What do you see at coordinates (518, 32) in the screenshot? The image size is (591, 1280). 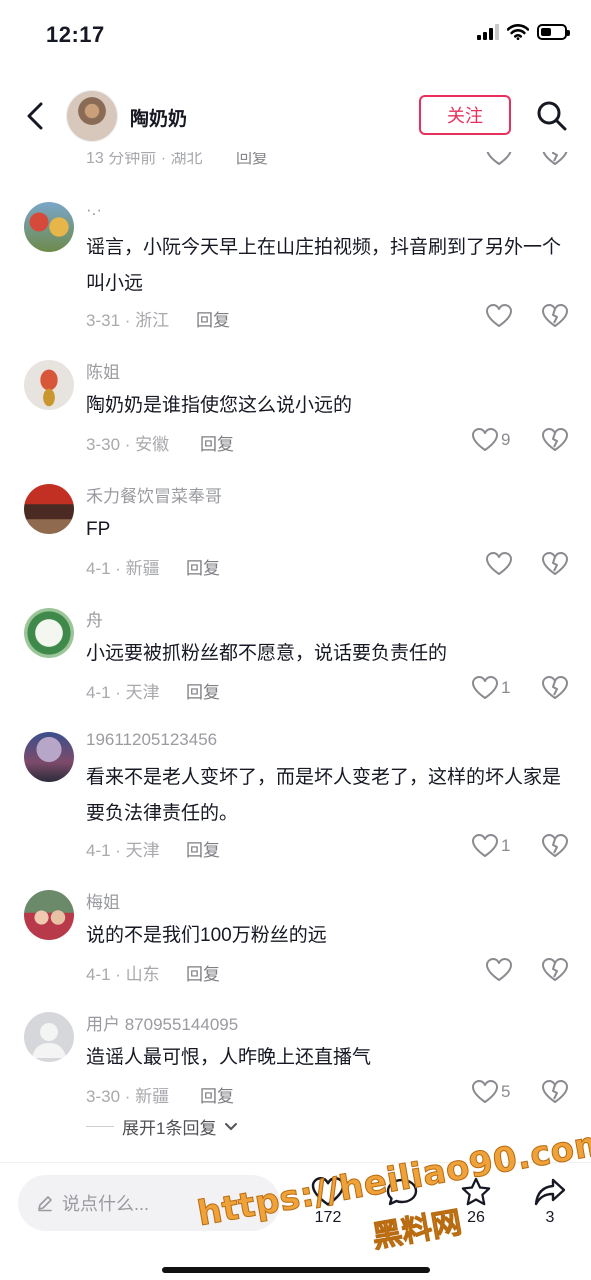 I see `wifi-icon` at bounding box center [518, 32].